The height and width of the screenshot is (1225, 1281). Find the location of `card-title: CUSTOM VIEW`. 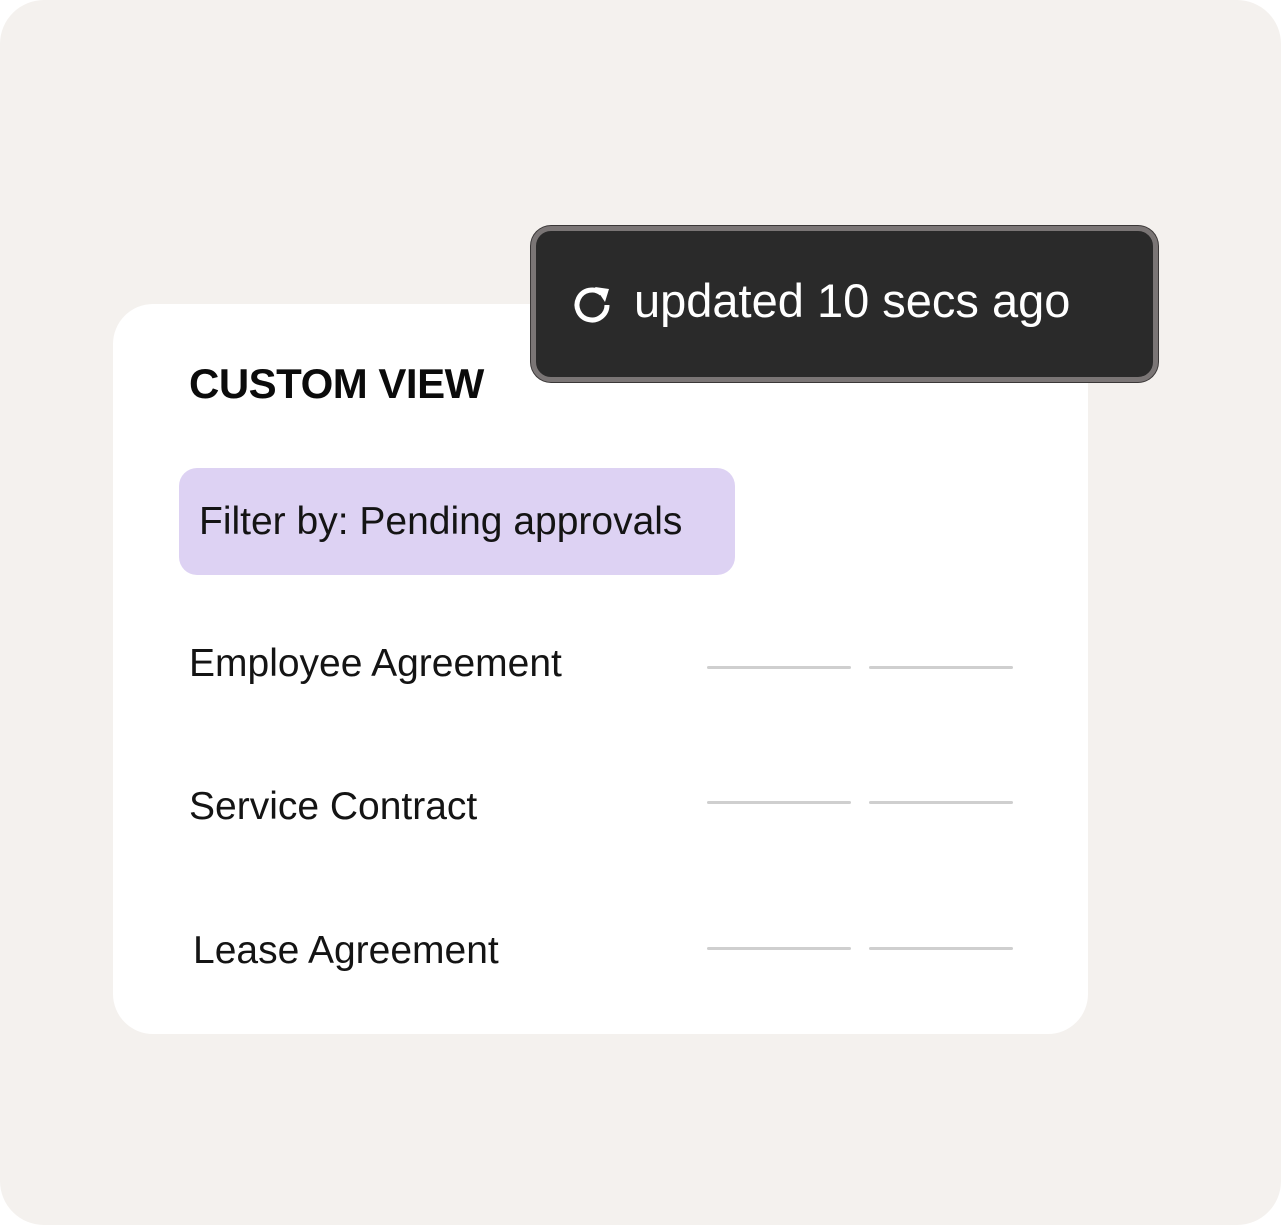

card-title: CUSTOM VIEW is located at coordinates (336, 383).